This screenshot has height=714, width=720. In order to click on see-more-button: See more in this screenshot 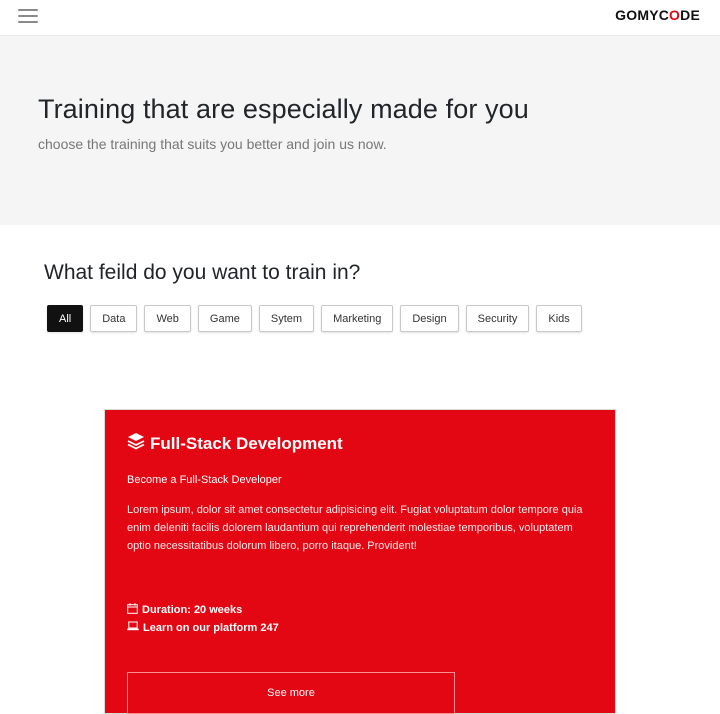, I will do `click(291, 693)`.